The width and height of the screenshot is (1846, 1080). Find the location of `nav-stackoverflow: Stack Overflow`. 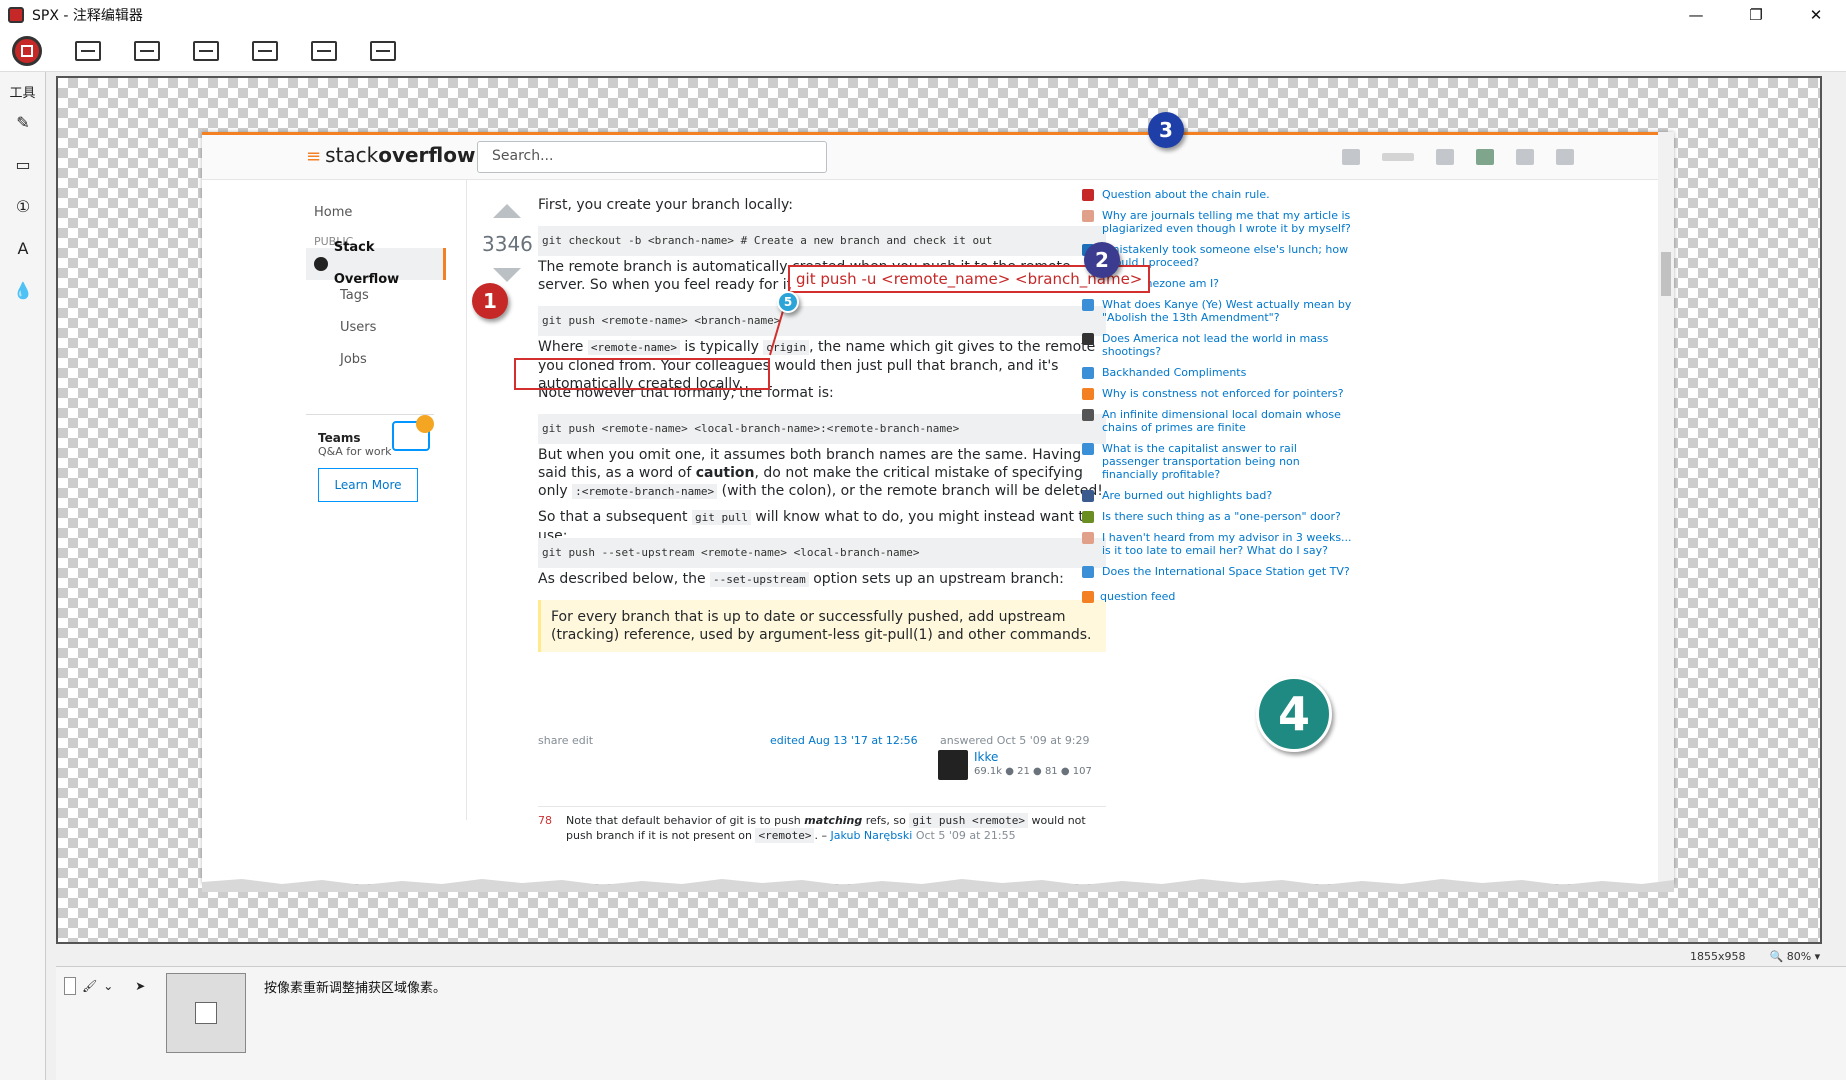

nav-stackoverflow: Stack Overflow is located at coordinates (376, 263).